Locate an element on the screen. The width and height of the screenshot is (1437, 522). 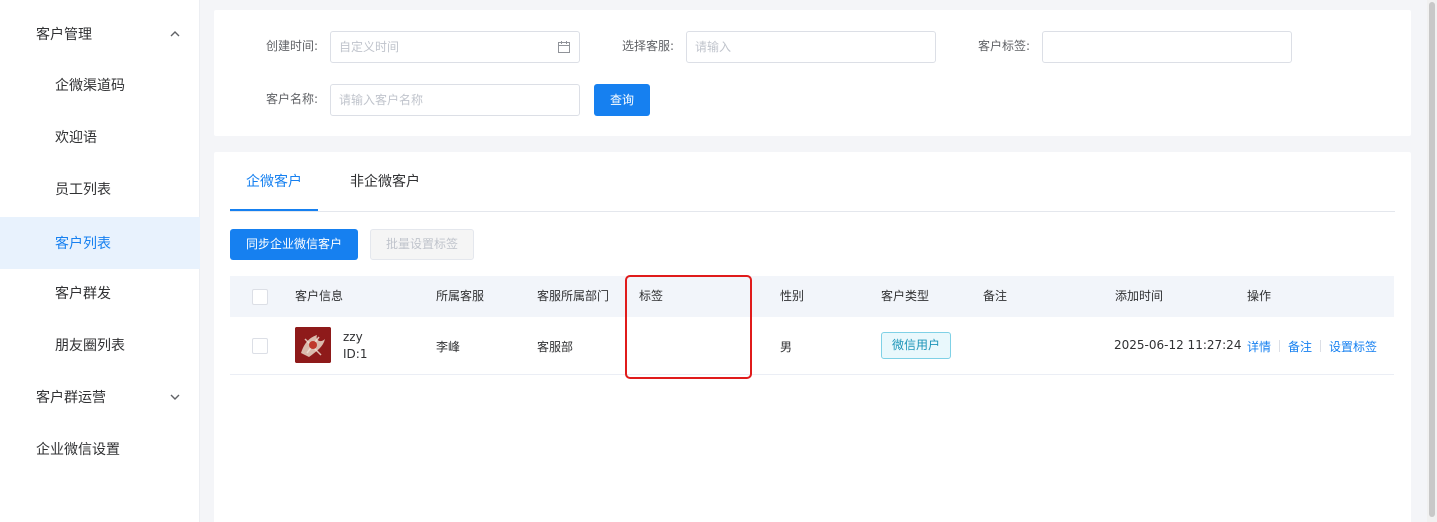
calendar-icon is located at coordinates (564, 47).